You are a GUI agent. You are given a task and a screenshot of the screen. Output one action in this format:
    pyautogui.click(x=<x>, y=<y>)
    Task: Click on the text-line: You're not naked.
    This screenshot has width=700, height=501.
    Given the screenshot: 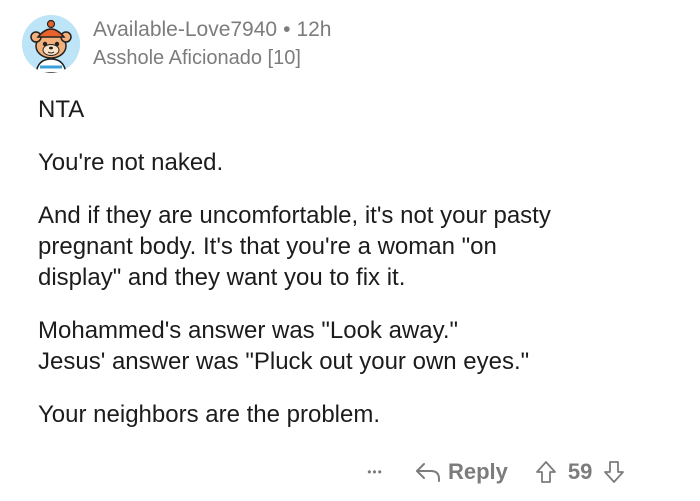 What is the action you would take?
    pyautogui.click(x=131, y=162)
    